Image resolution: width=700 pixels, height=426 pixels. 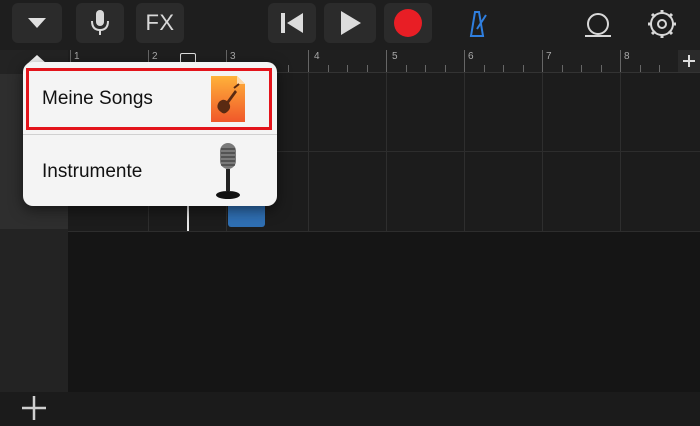 I want to click on gear-icon, so click(x=662, y=24).